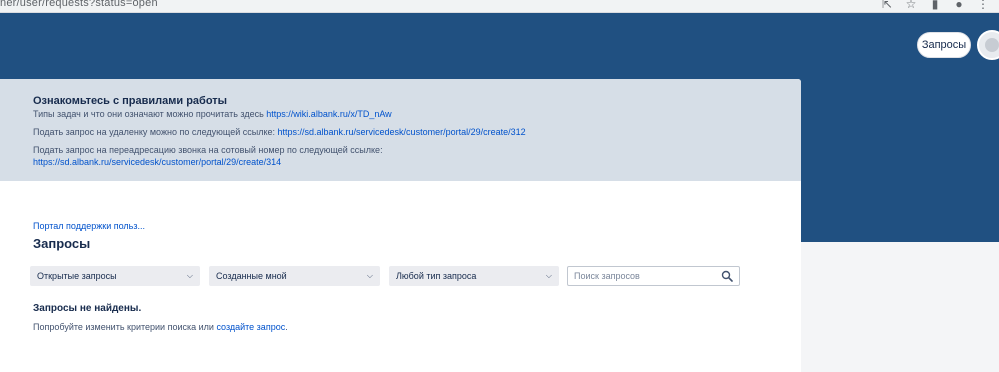 The width and height of the screenshot is (999, 372). Describe the element at coordinates (125, 327) in the screenshot. I see `empty-state-hint: Попробуйте изменить критерии поиска или` at that location.